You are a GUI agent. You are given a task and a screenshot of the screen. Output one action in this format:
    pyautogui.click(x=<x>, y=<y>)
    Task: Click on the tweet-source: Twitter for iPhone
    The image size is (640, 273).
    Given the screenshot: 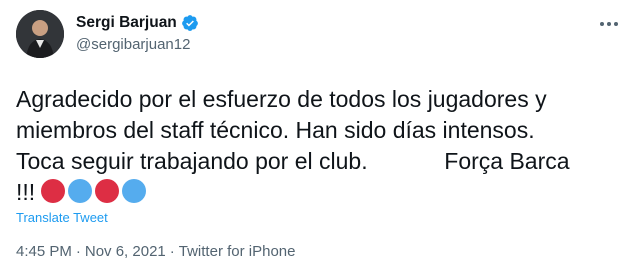 What is the action you would take?
    pyautogui.click(x=237, y=251)
    